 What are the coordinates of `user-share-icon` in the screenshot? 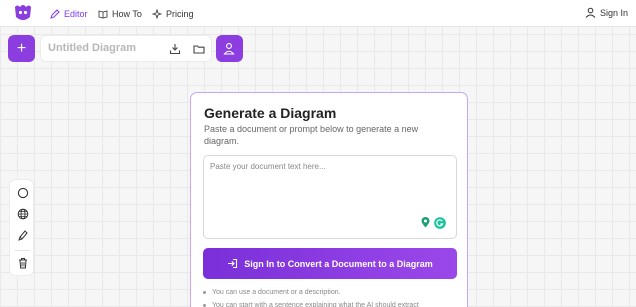 It's located at (229, 49).